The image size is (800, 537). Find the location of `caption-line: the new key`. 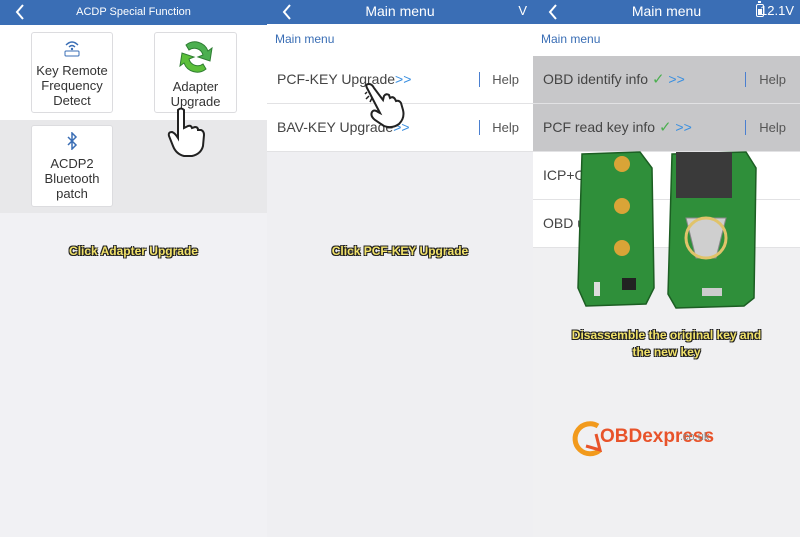

caption-line: the new key is located at coordinates (666, 352).